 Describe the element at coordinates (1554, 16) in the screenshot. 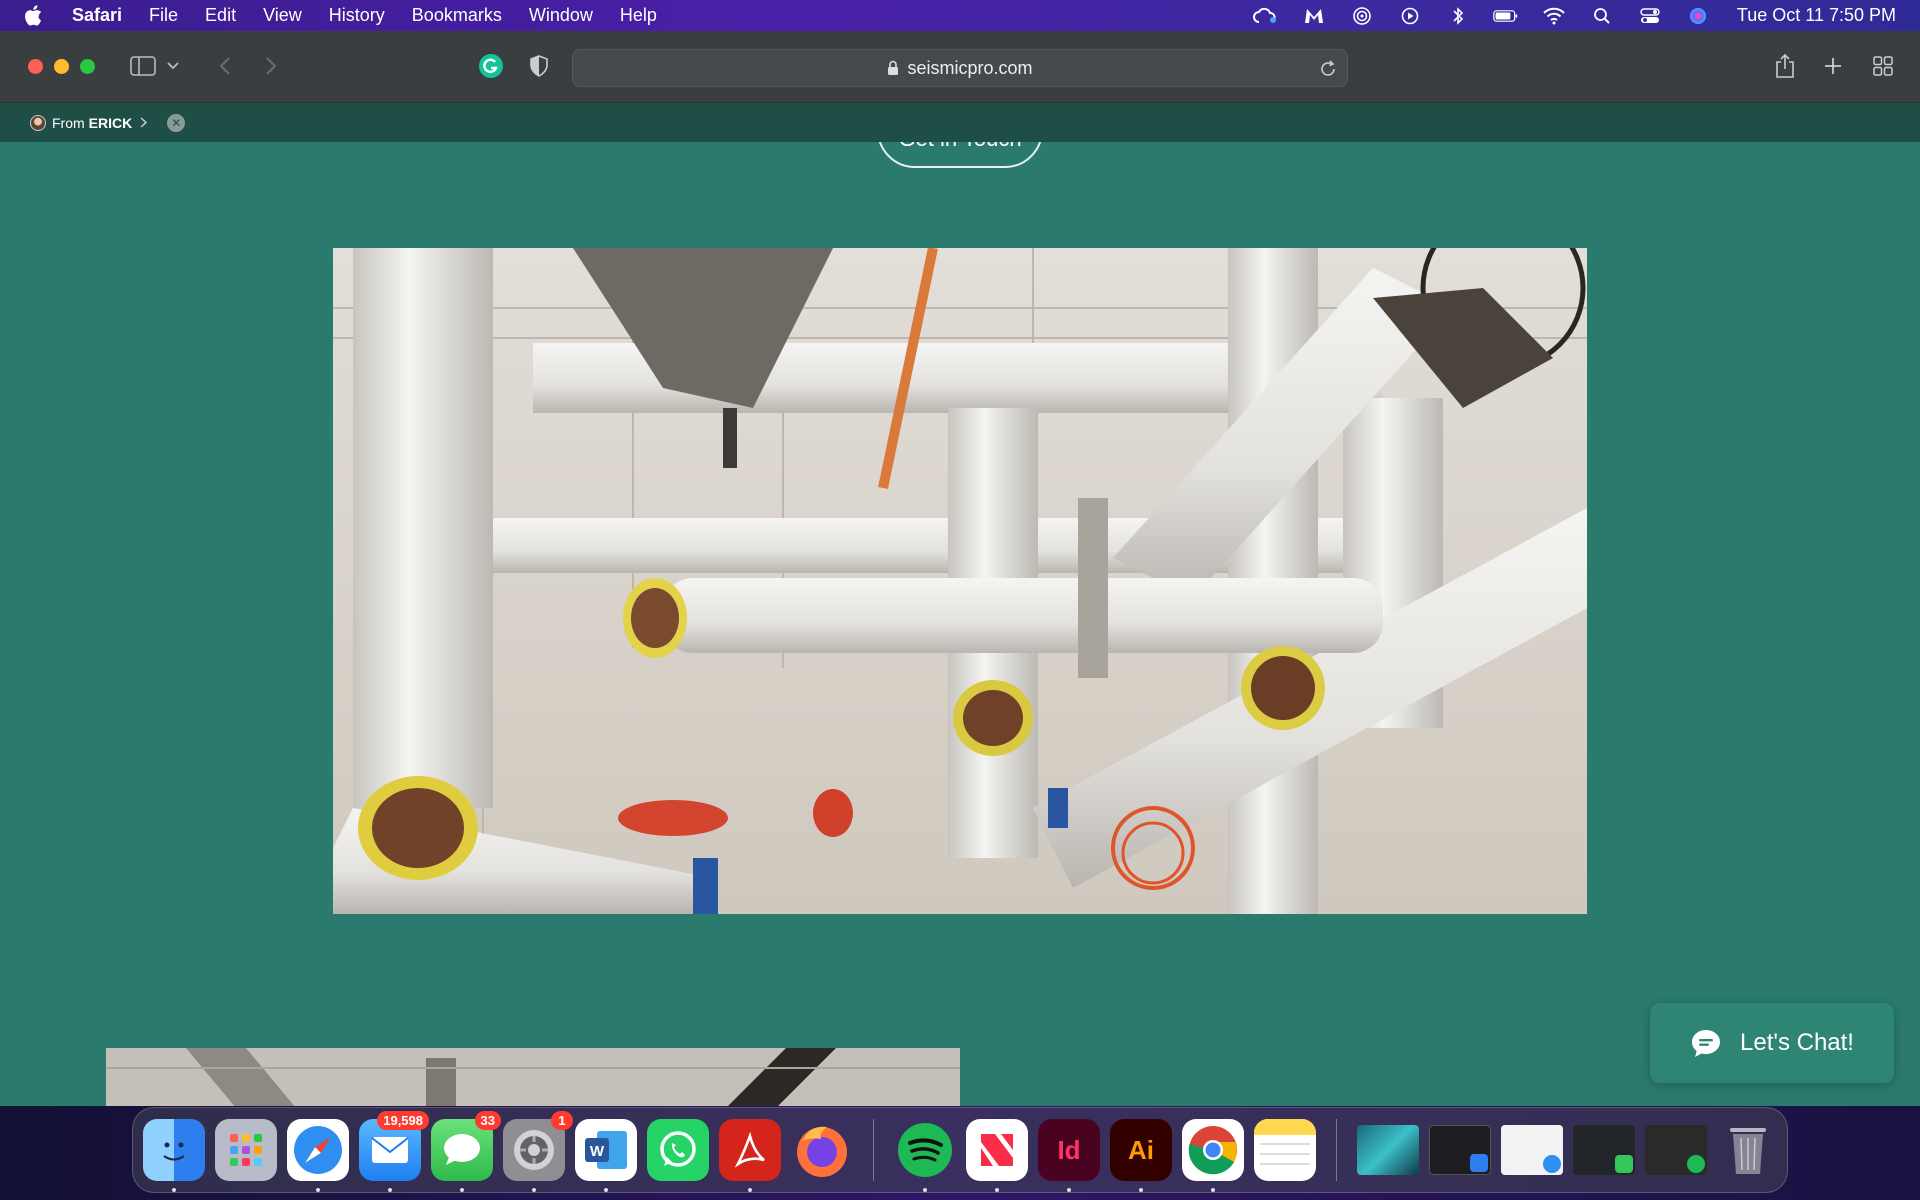

I see `wifi-icon` at that location.